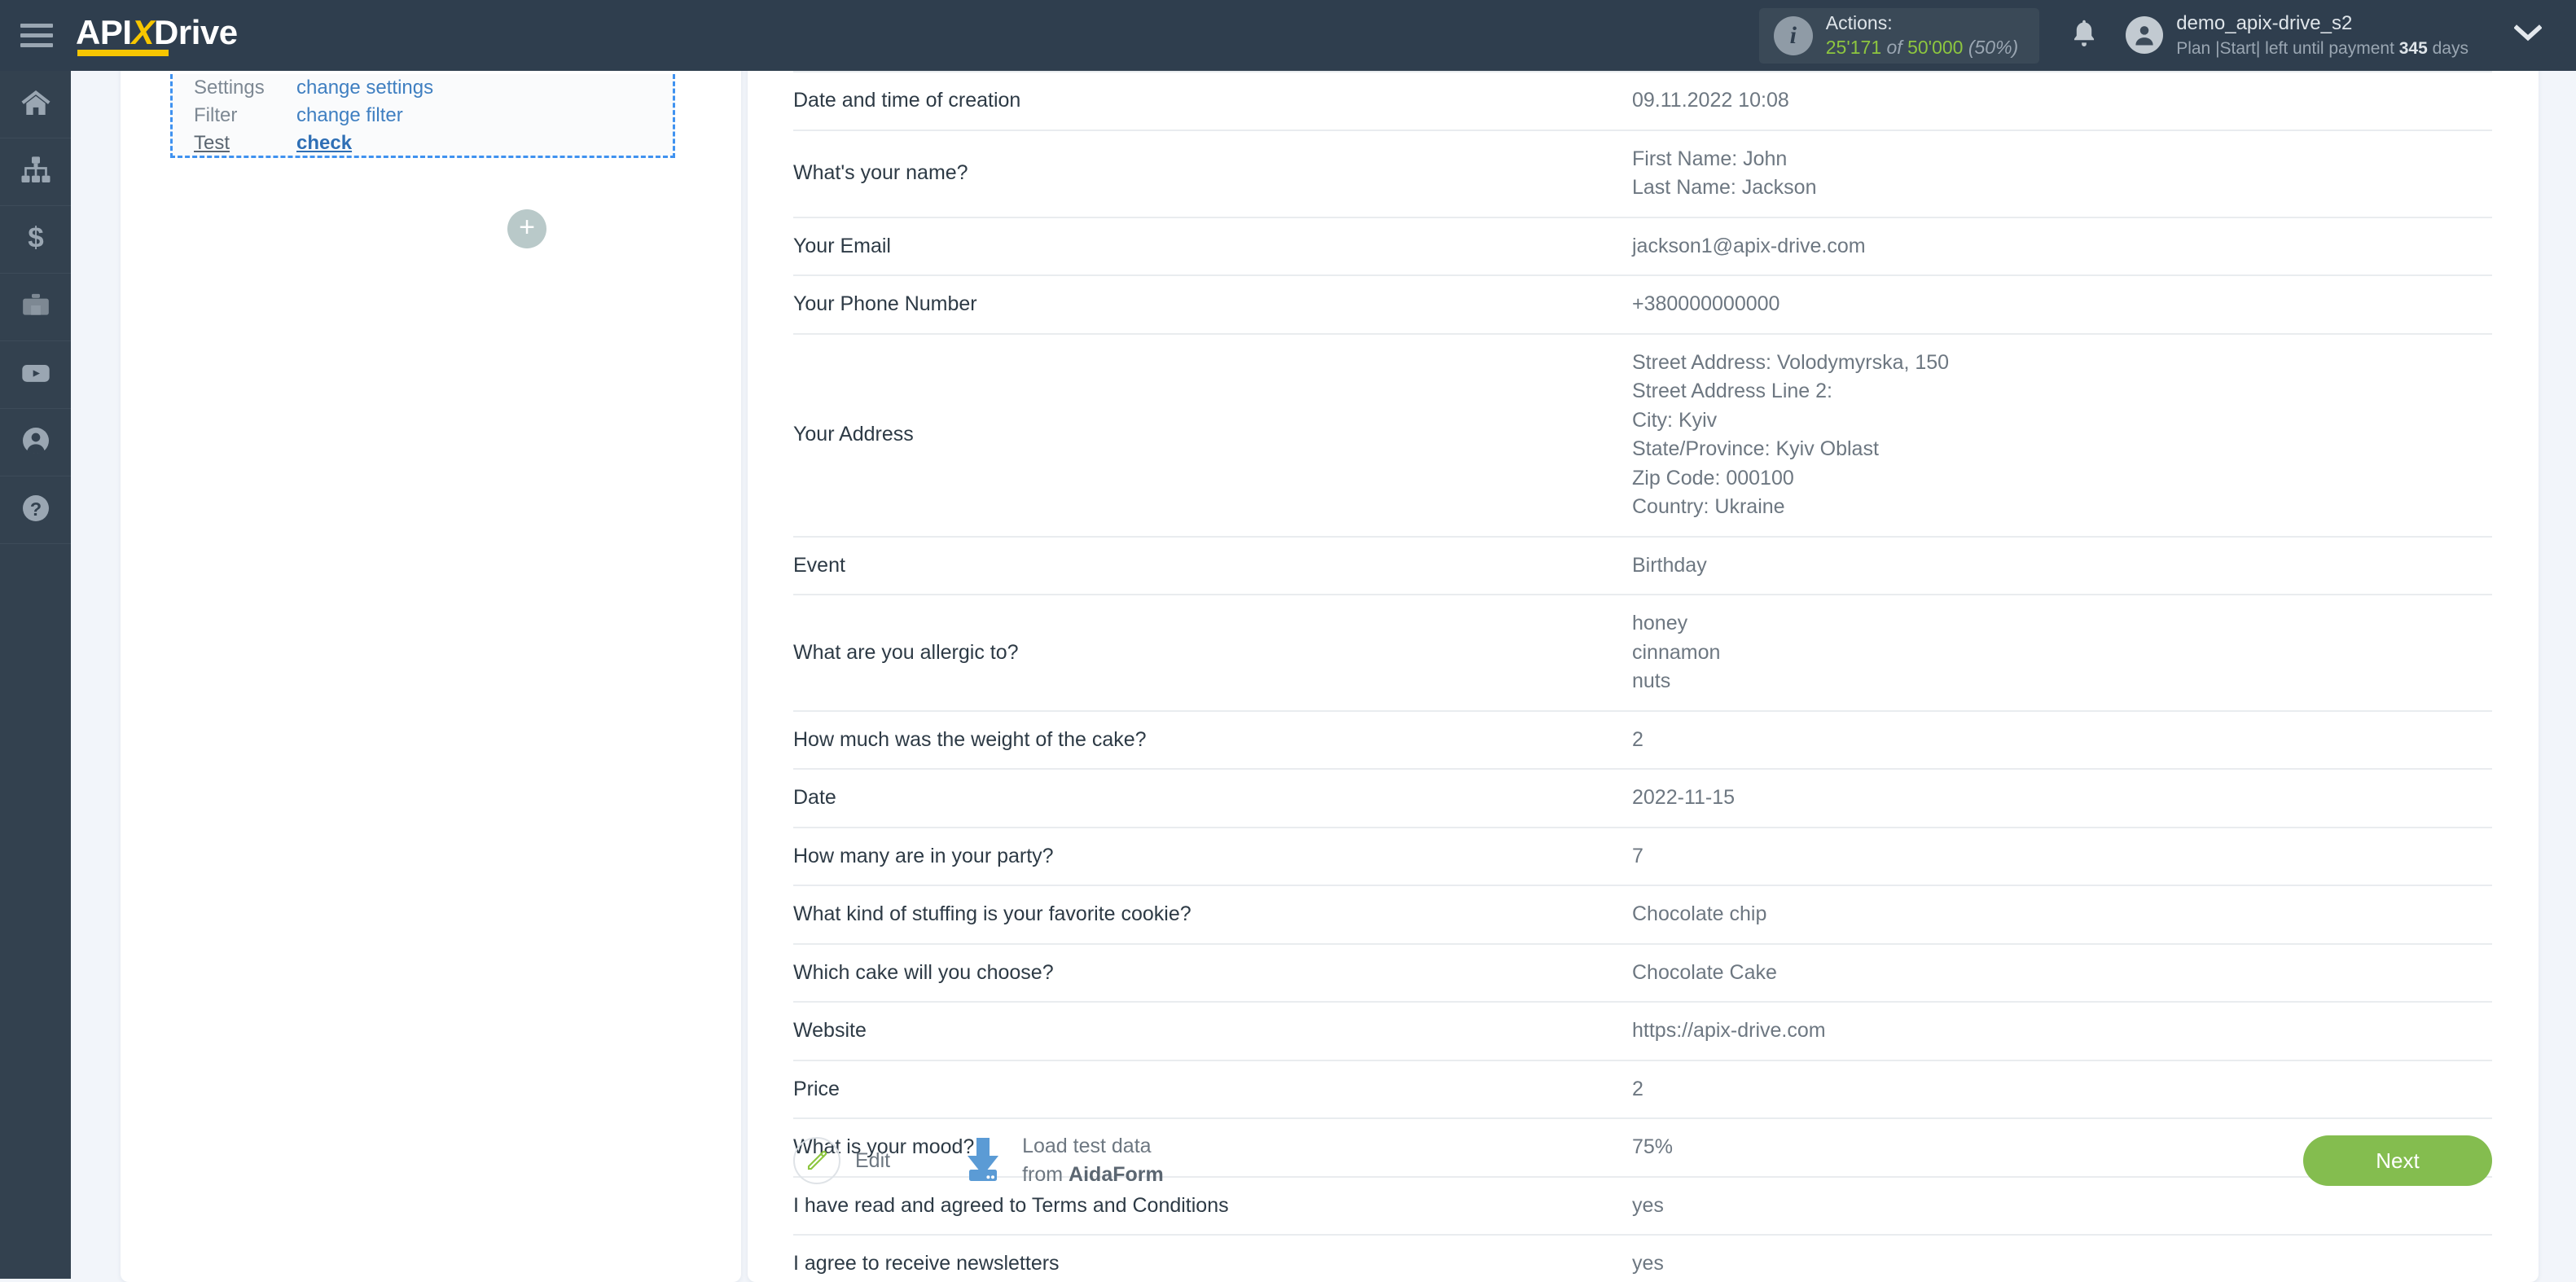  Describe the element at coordinates (1212, 857) in the screenshot. I see `field-label: How many are in your party?` at that location.